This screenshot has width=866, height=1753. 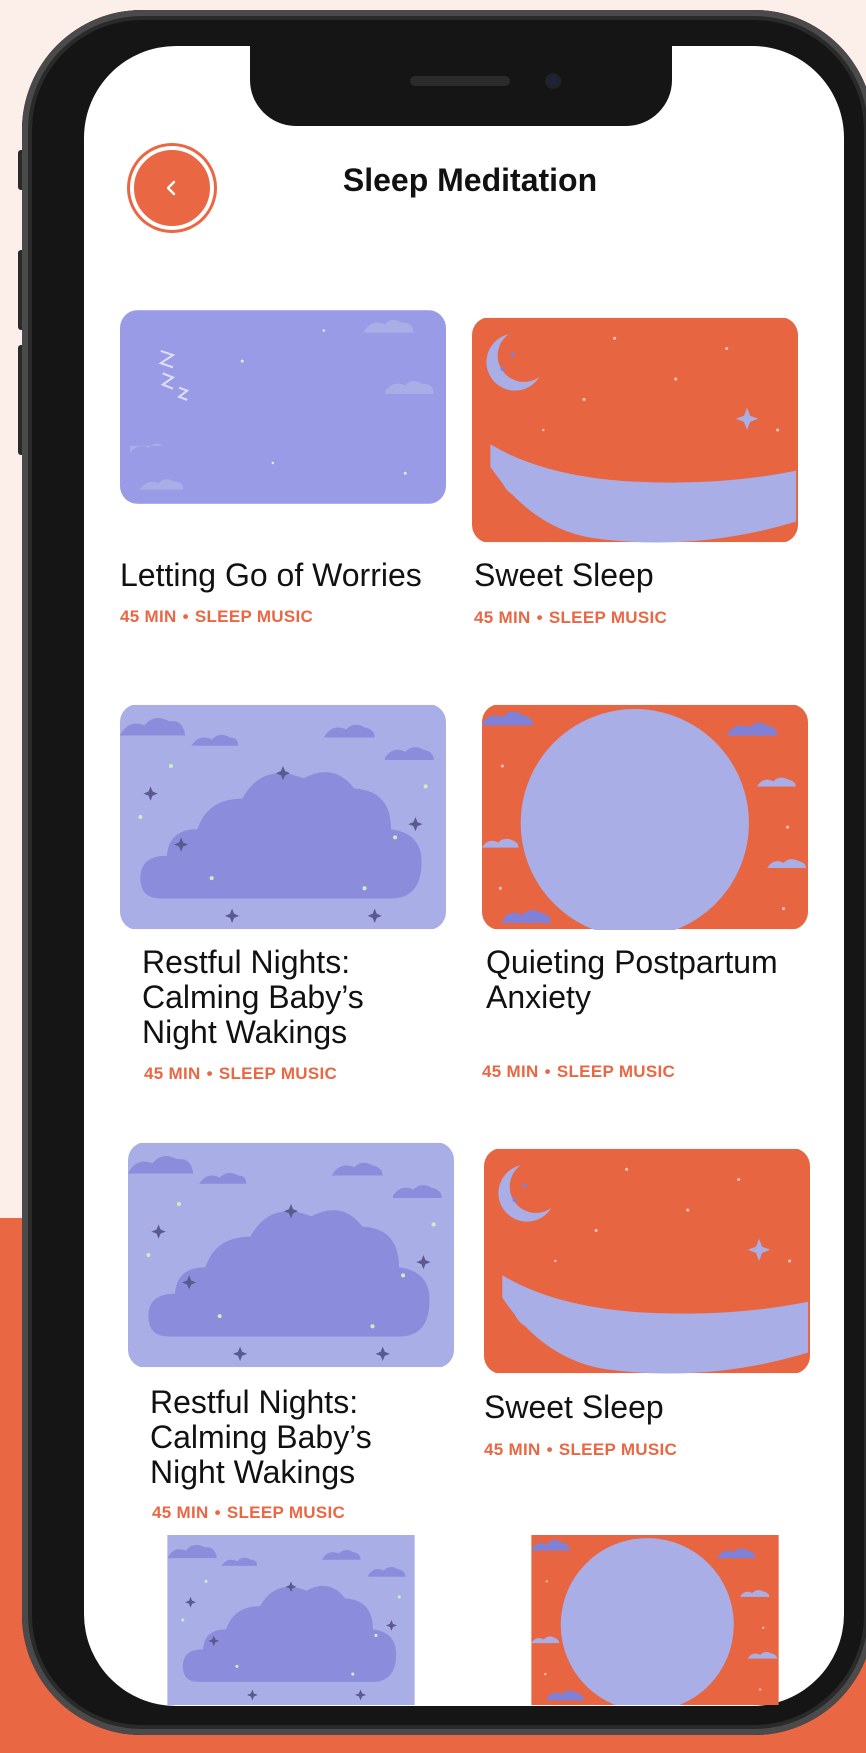 I want to click on page-title: Sleep Meditation, so click(x=470, y=180).